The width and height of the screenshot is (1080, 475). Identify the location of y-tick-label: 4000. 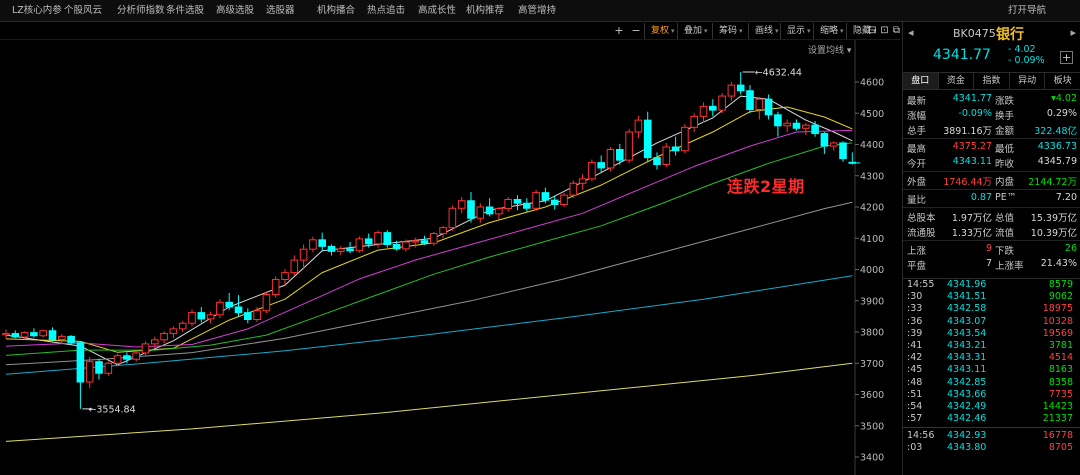
(872, 270).